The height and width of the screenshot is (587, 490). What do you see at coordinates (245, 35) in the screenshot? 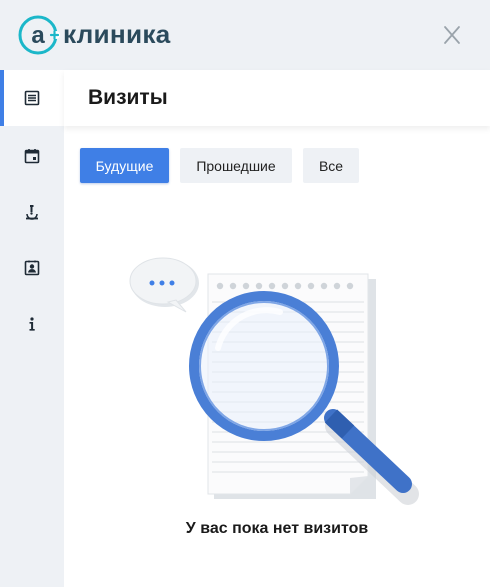
I see `app-header: a клиника` at bounding box center [245, 35].